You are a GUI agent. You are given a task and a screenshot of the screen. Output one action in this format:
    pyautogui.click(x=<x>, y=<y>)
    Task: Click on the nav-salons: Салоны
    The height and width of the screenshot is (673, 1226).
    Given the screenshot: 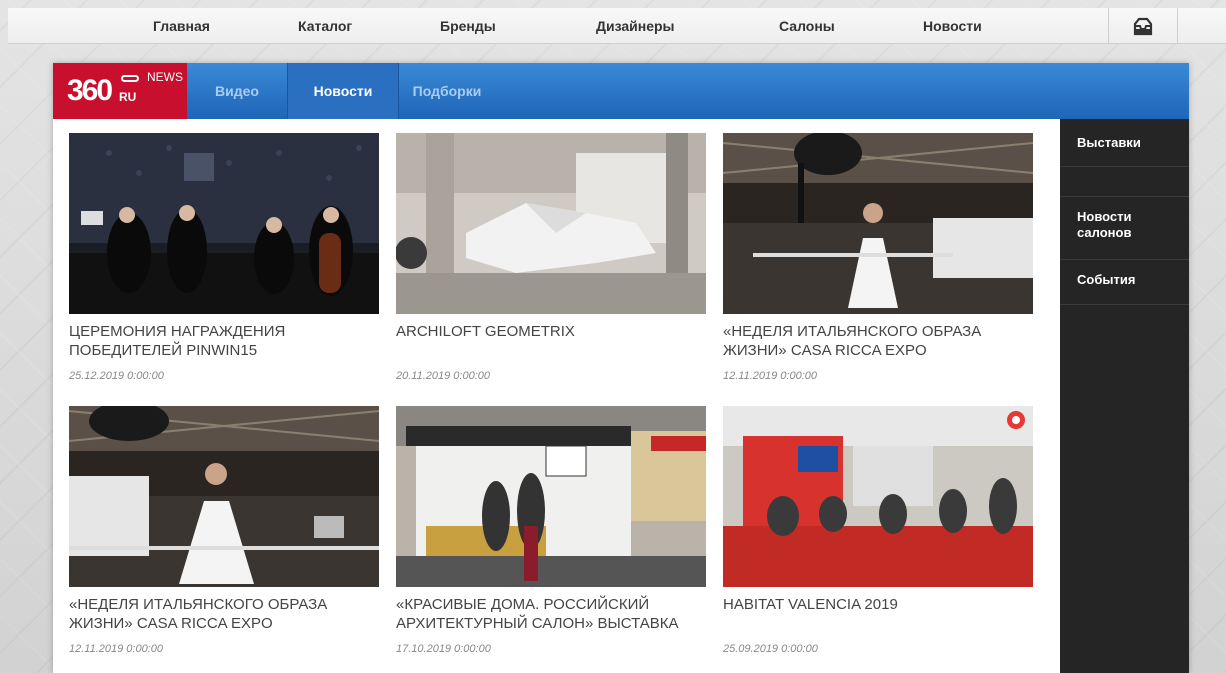 What is the action you would take?
    pyautogui.click(x=807, y=26)
    